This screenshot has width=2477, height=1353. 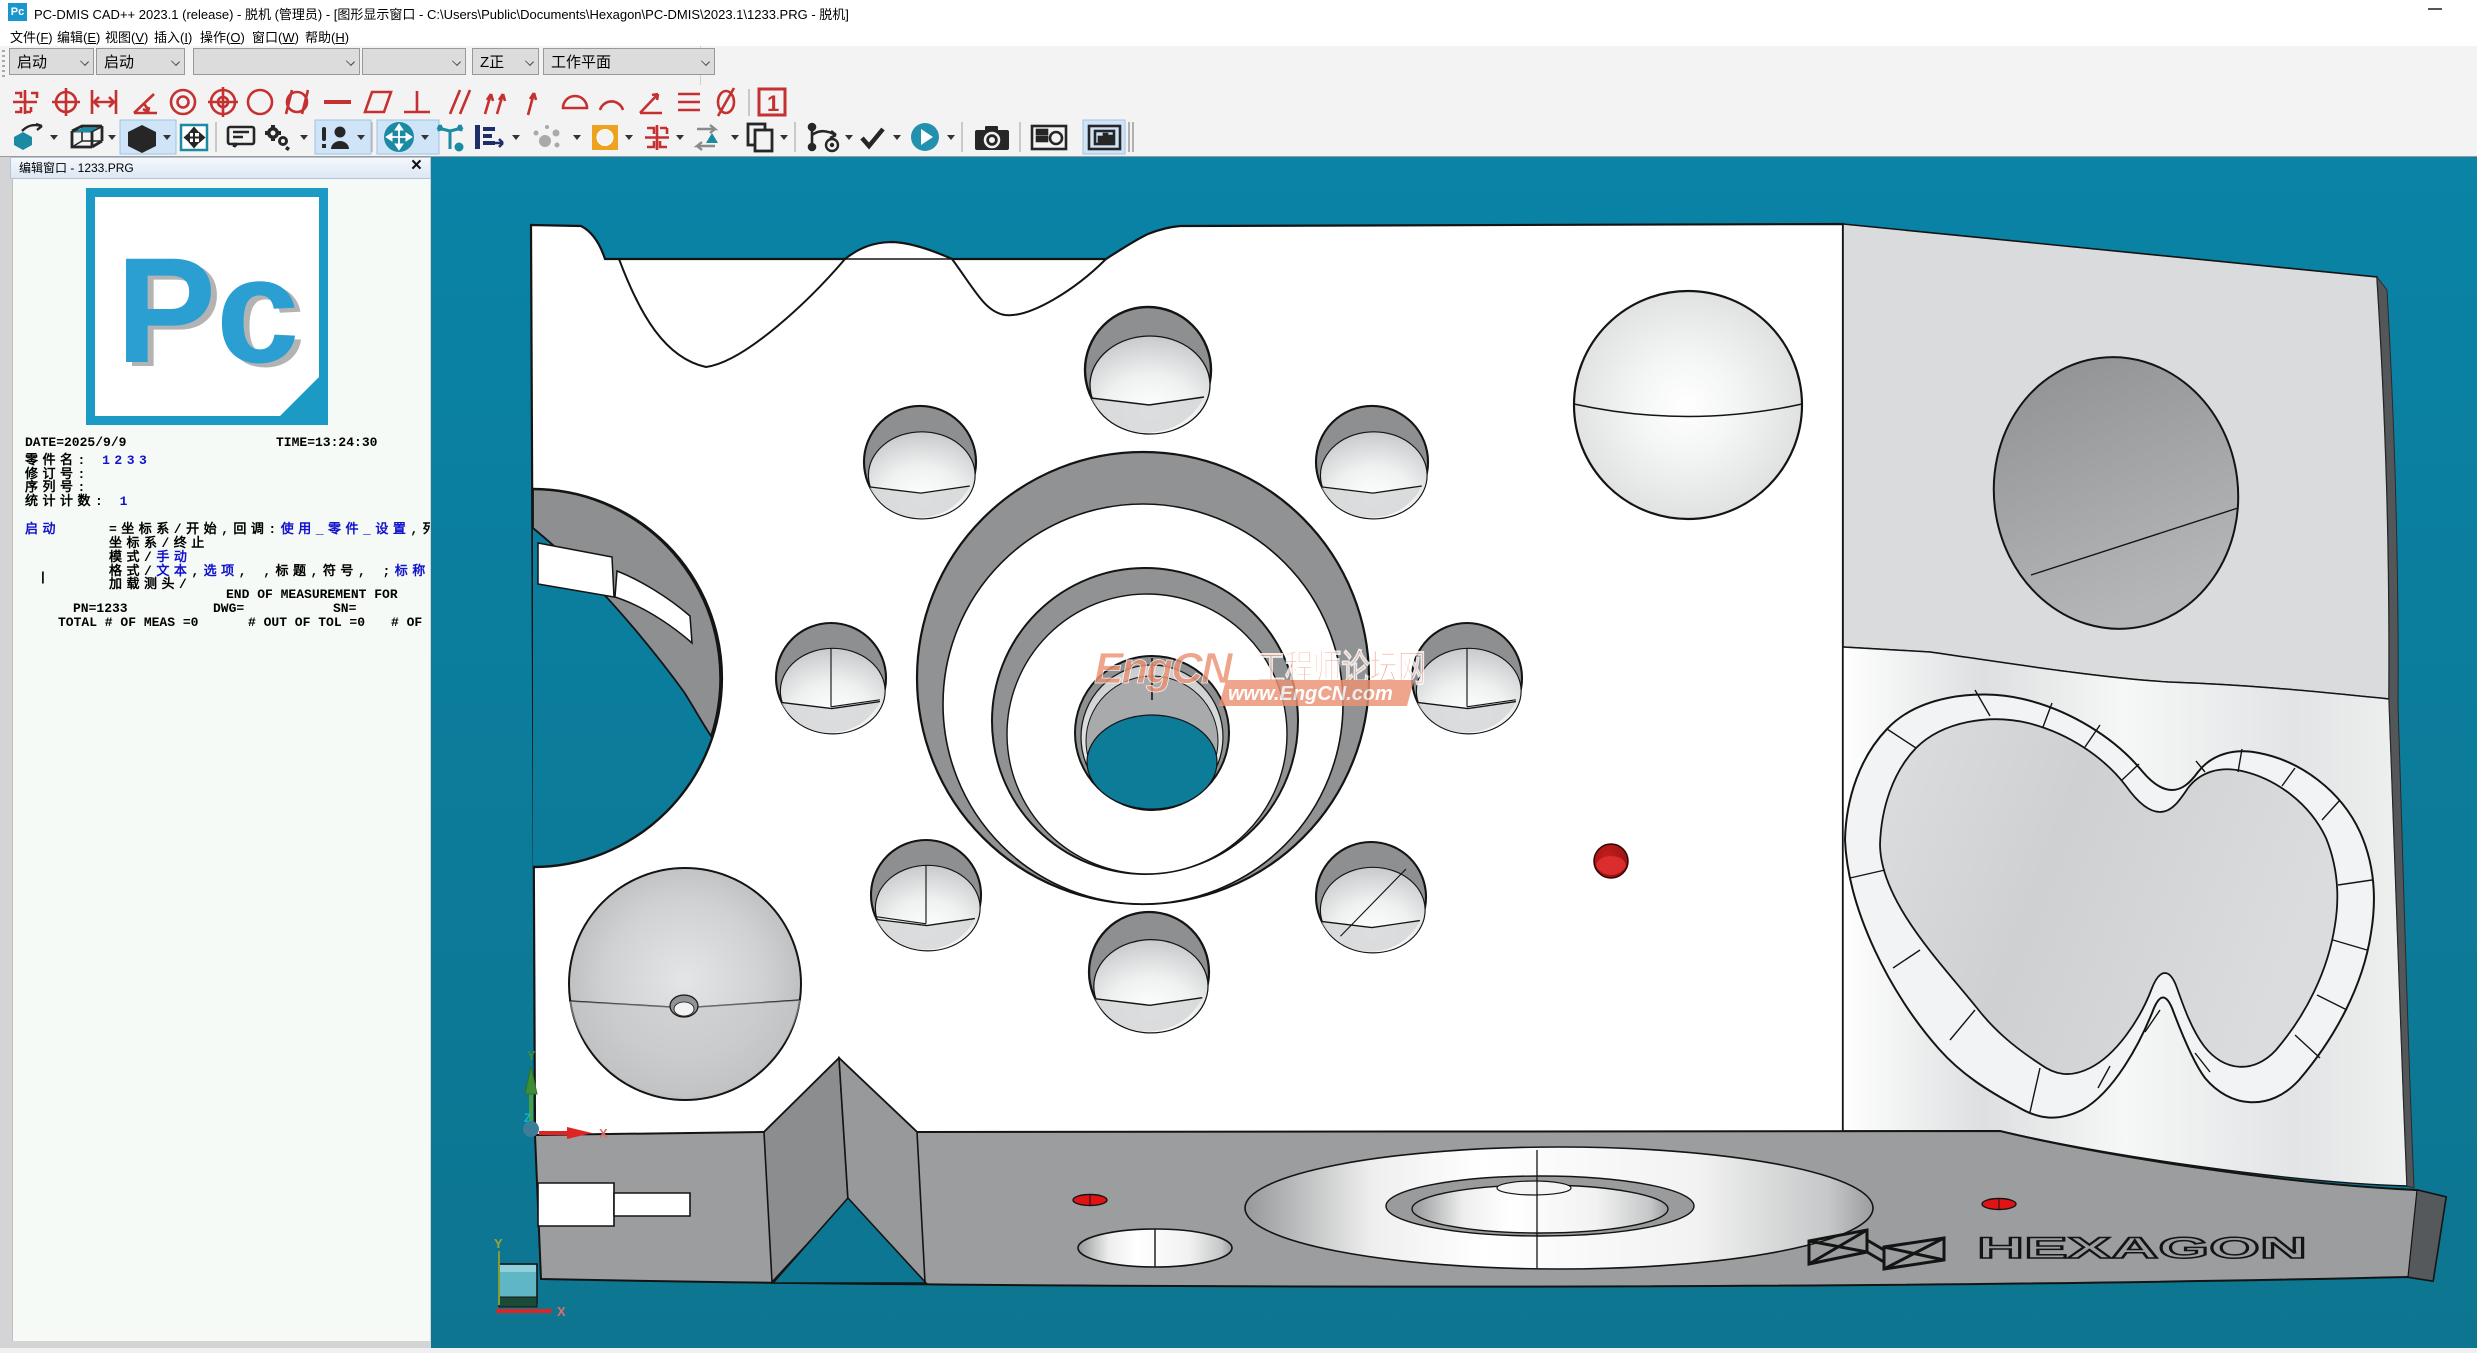 I want to click on svg-text: HEXAGON, so click(x=2142, y=1248).